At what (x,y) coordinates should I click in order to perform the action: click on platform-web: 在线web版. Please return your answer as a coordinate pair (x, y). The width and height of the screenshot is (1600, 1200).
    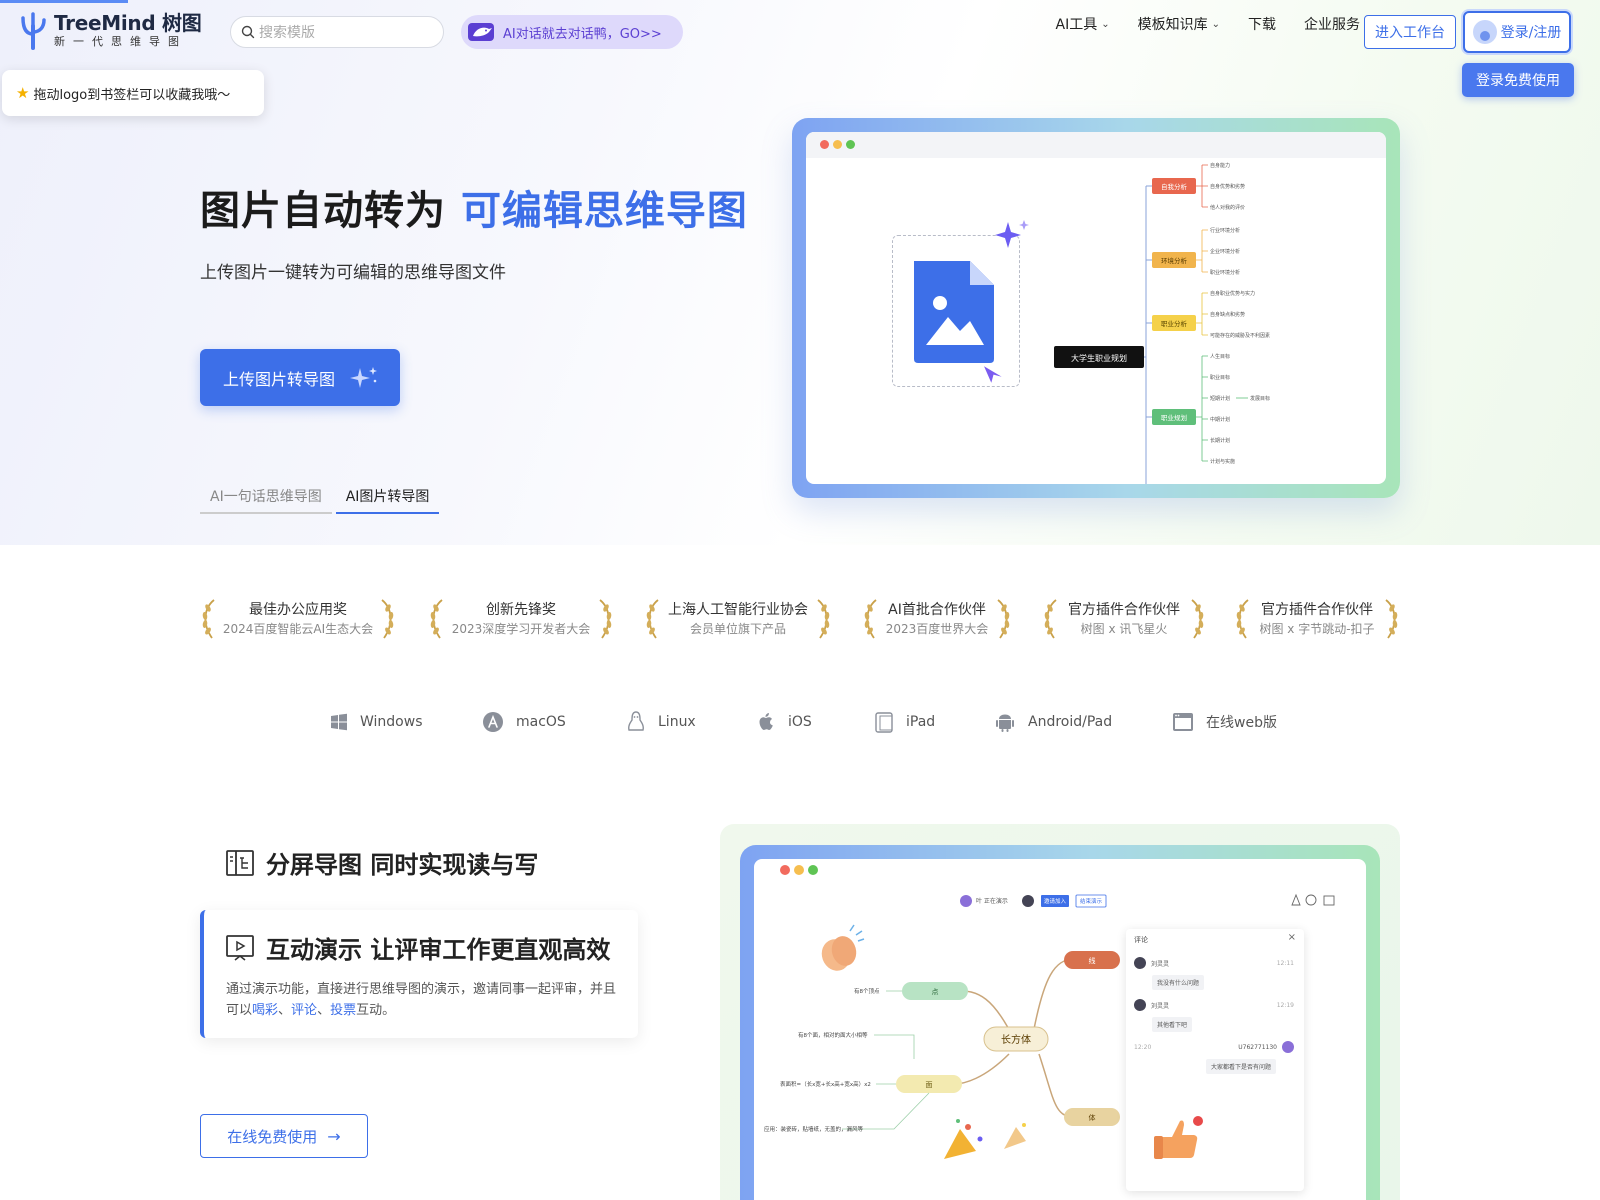
    Looking at the image, I should click on (1224, 722).